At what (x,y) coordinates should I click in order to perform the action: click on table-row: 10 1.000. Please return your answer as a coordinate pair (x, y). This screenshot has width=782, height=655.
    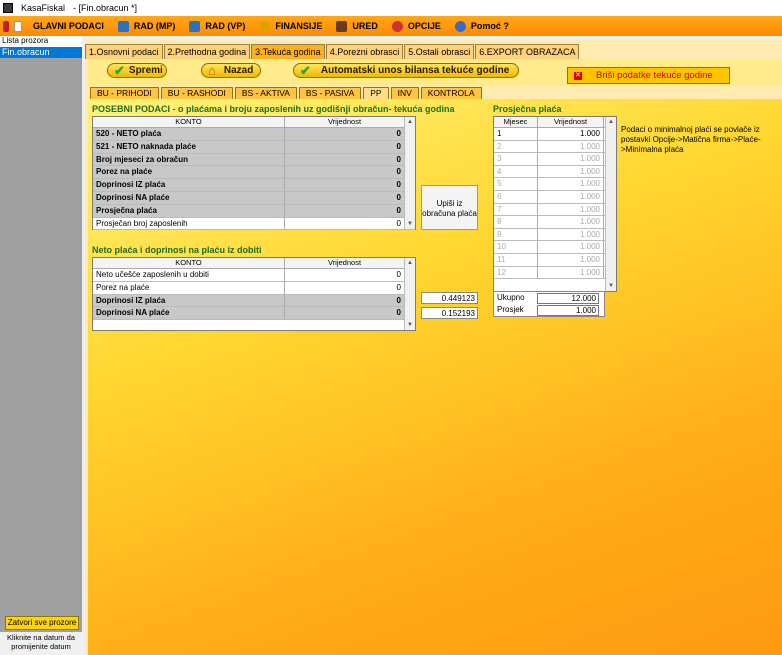
    Looking at the image, I should click on (555, 247).